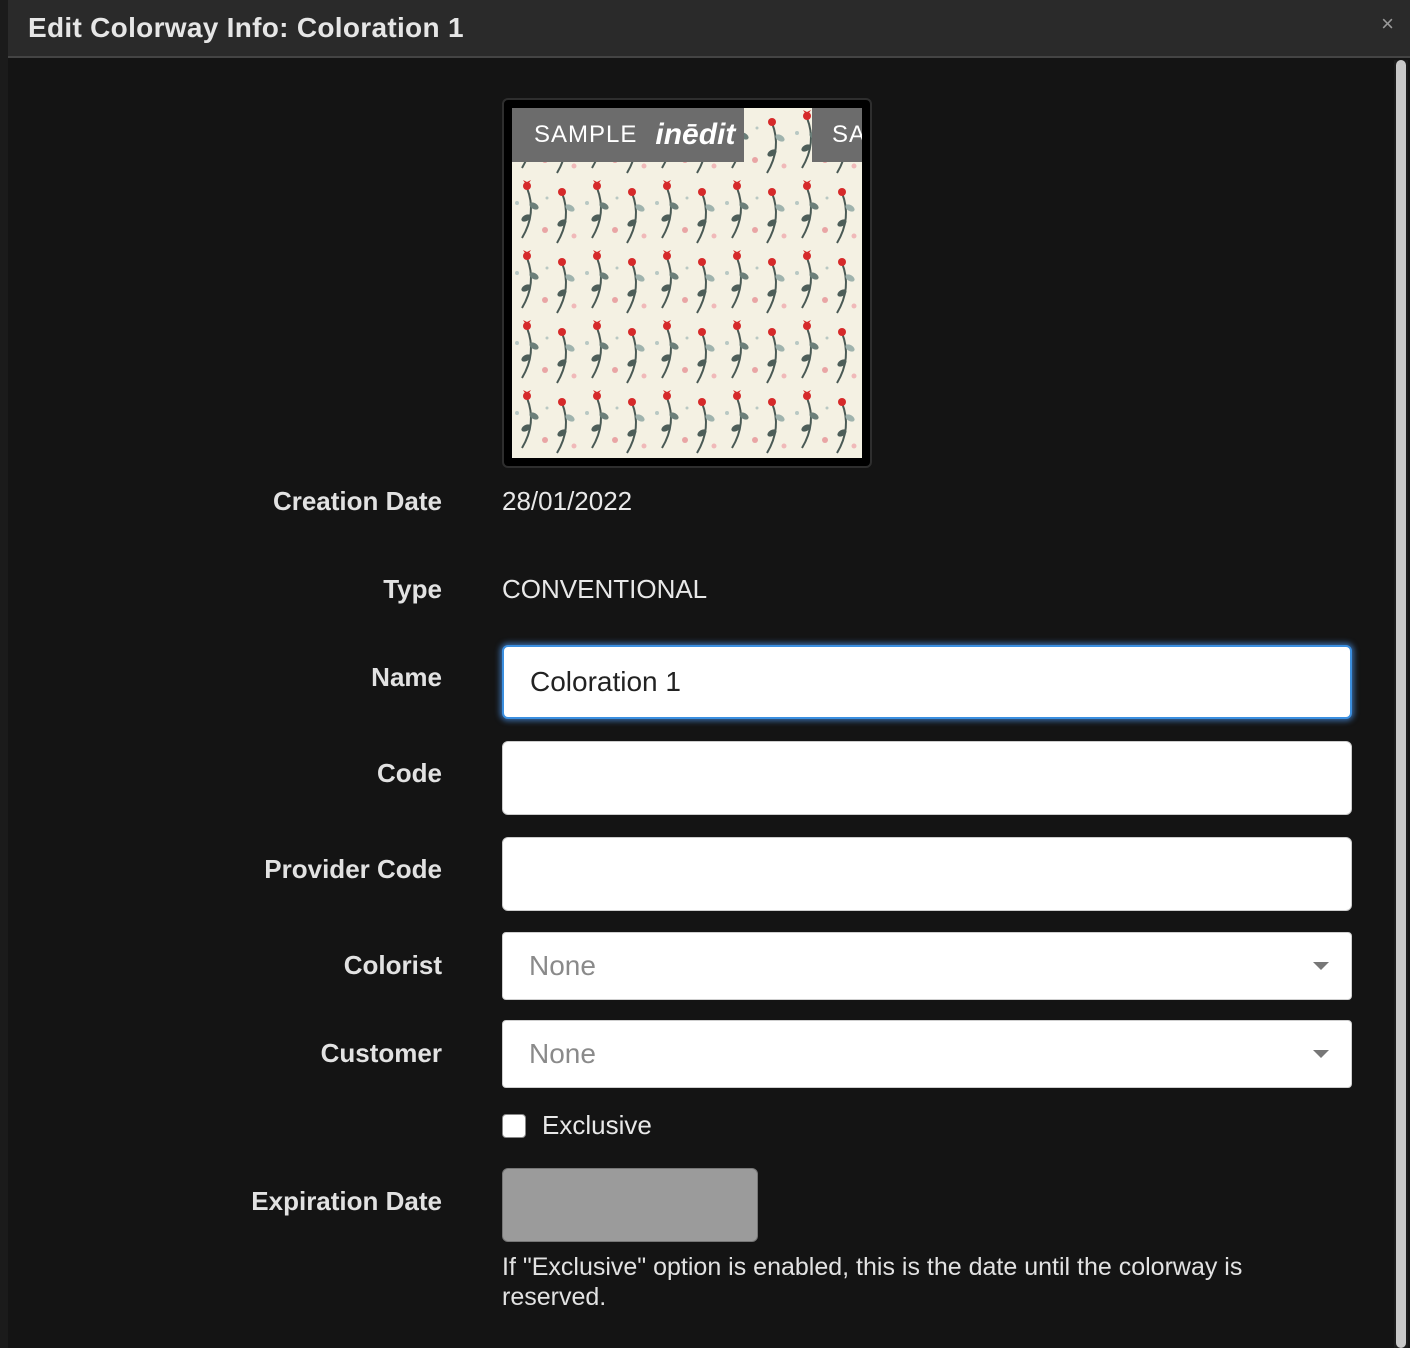 The height and width of the screenshot is (1348, 1410). I want to click on scrollbar-thumb, so click(1401, 704).